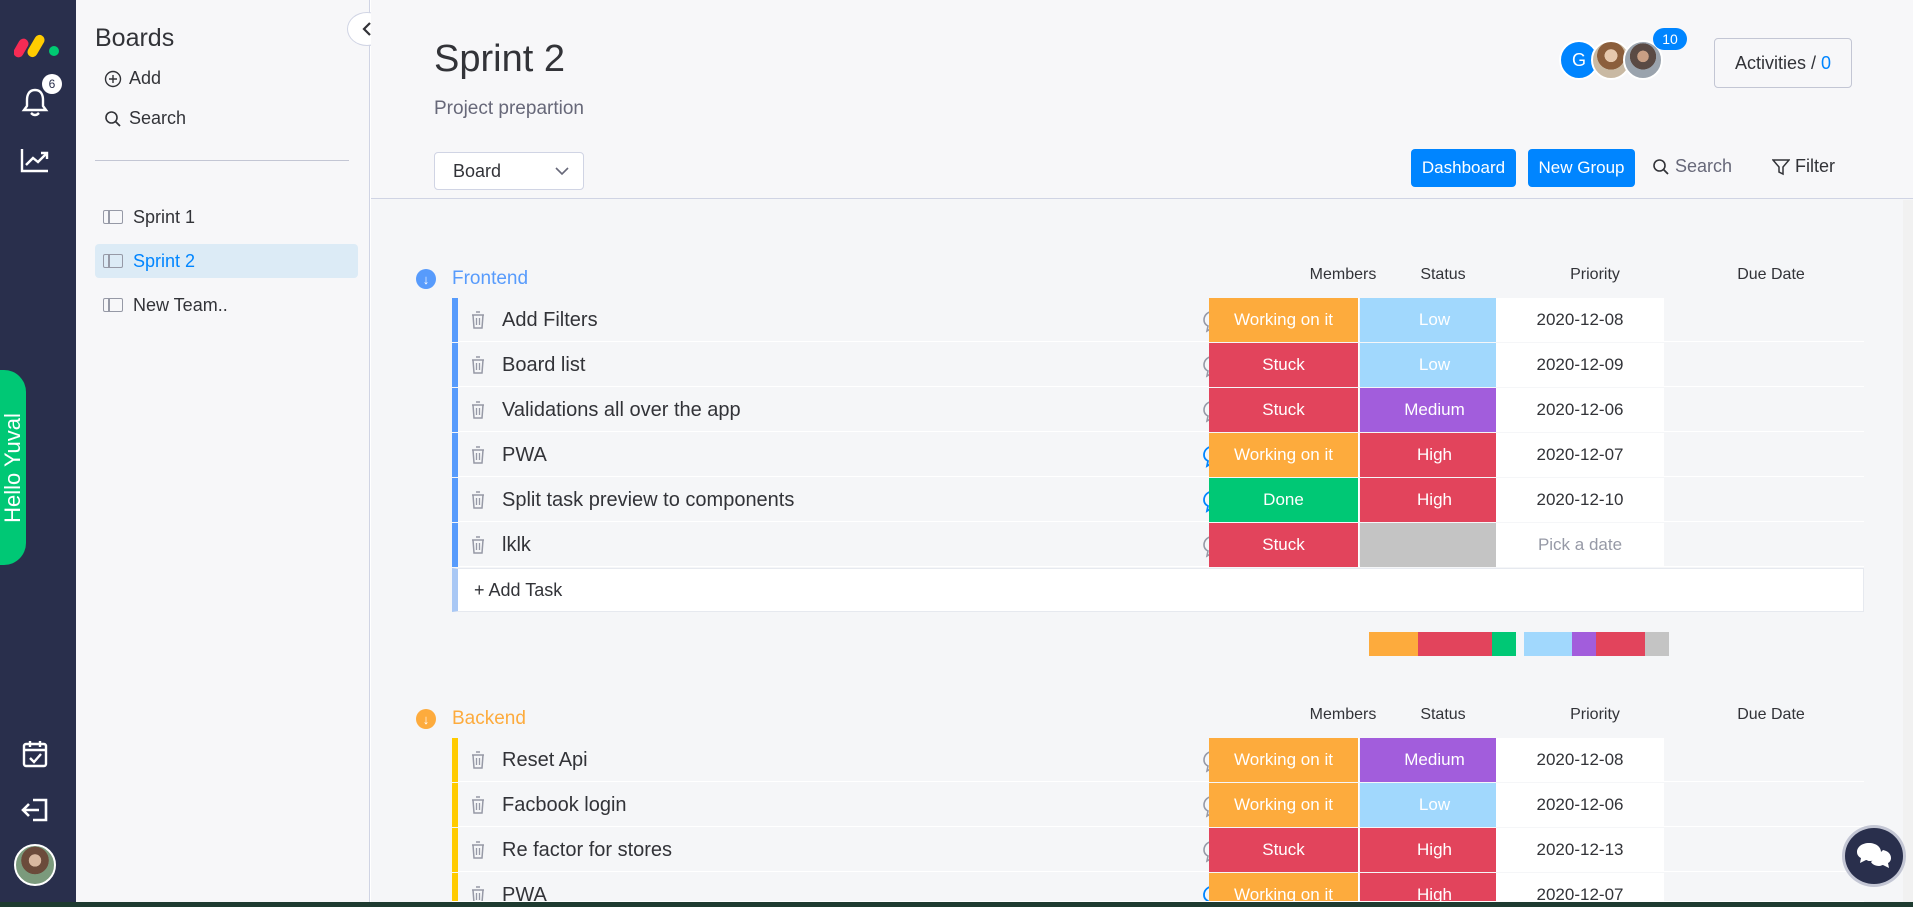 This screenshot has height=907, width=1913. I want to click on board-label: Sprint 2, so click(164, 260).